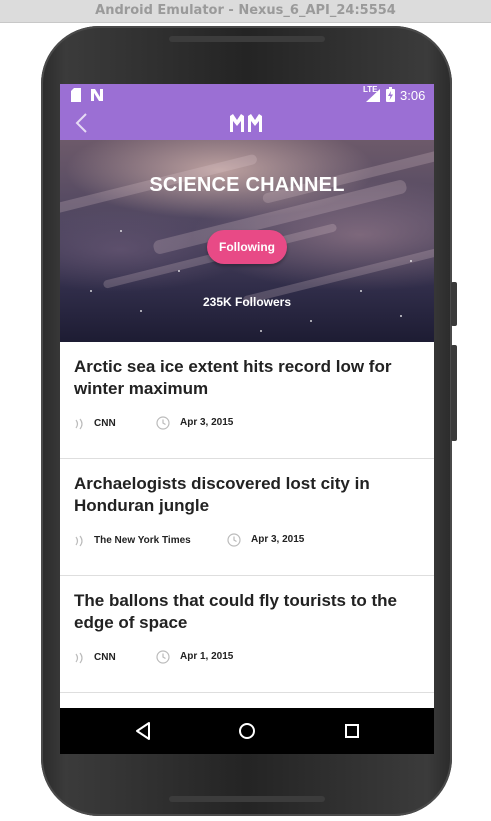 This screenshot has width=491, height=821. What do you see at coordinates (83, 123) in the screenshot?
I see `chevron-left-icon` at bounding box center [83, 123].